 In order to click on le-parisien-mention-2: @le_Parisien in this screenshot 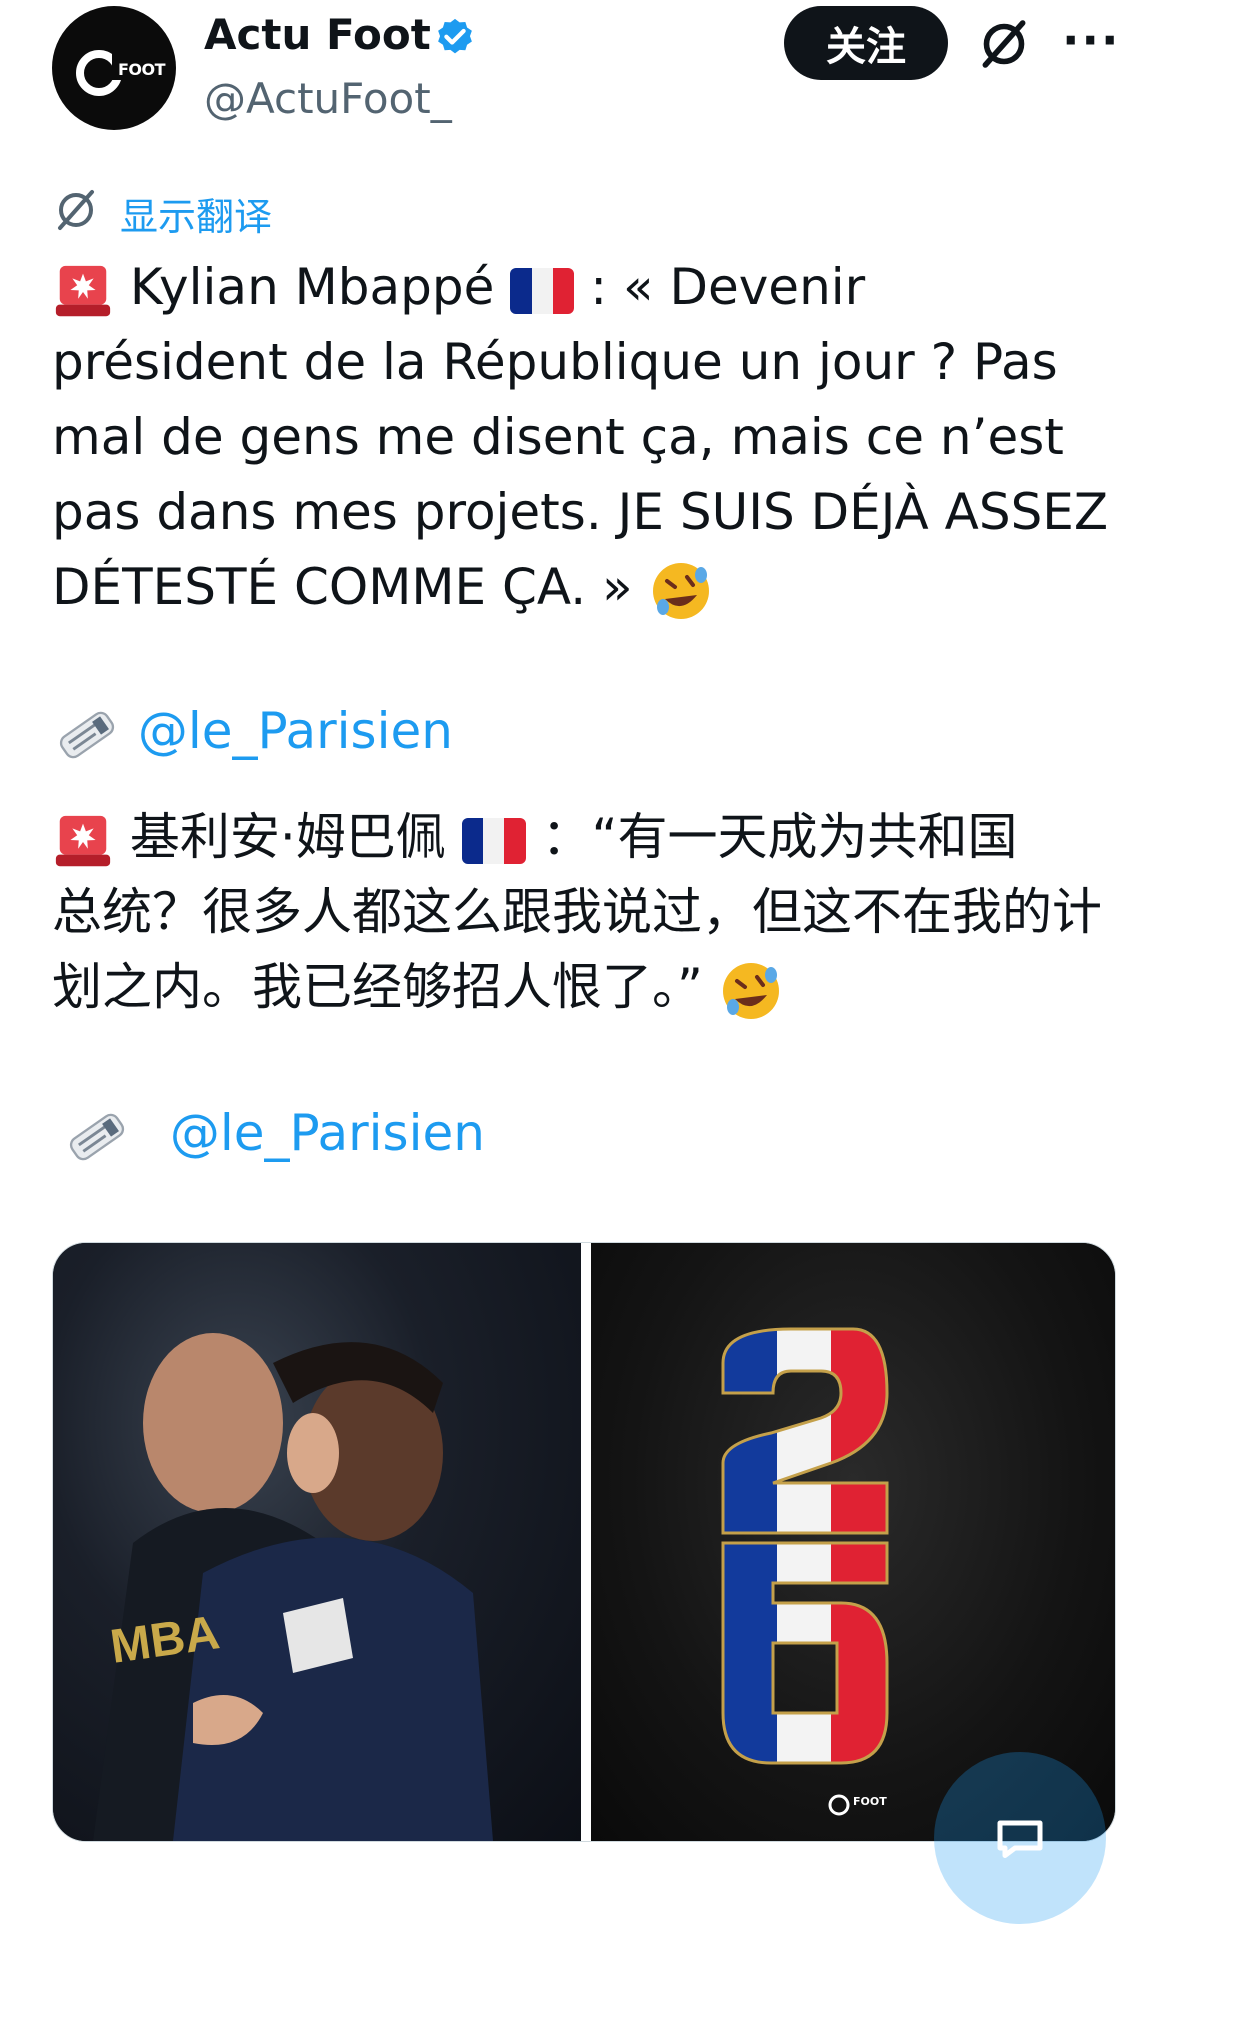, I will do `click(327, 1133)`.